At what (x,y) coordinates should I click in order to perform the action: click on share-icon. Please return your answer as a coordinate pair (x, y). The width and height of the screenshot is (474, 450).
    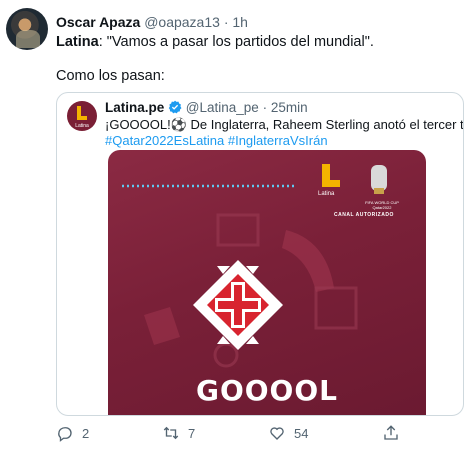
    Looking at the image, I should click on (391, 432).